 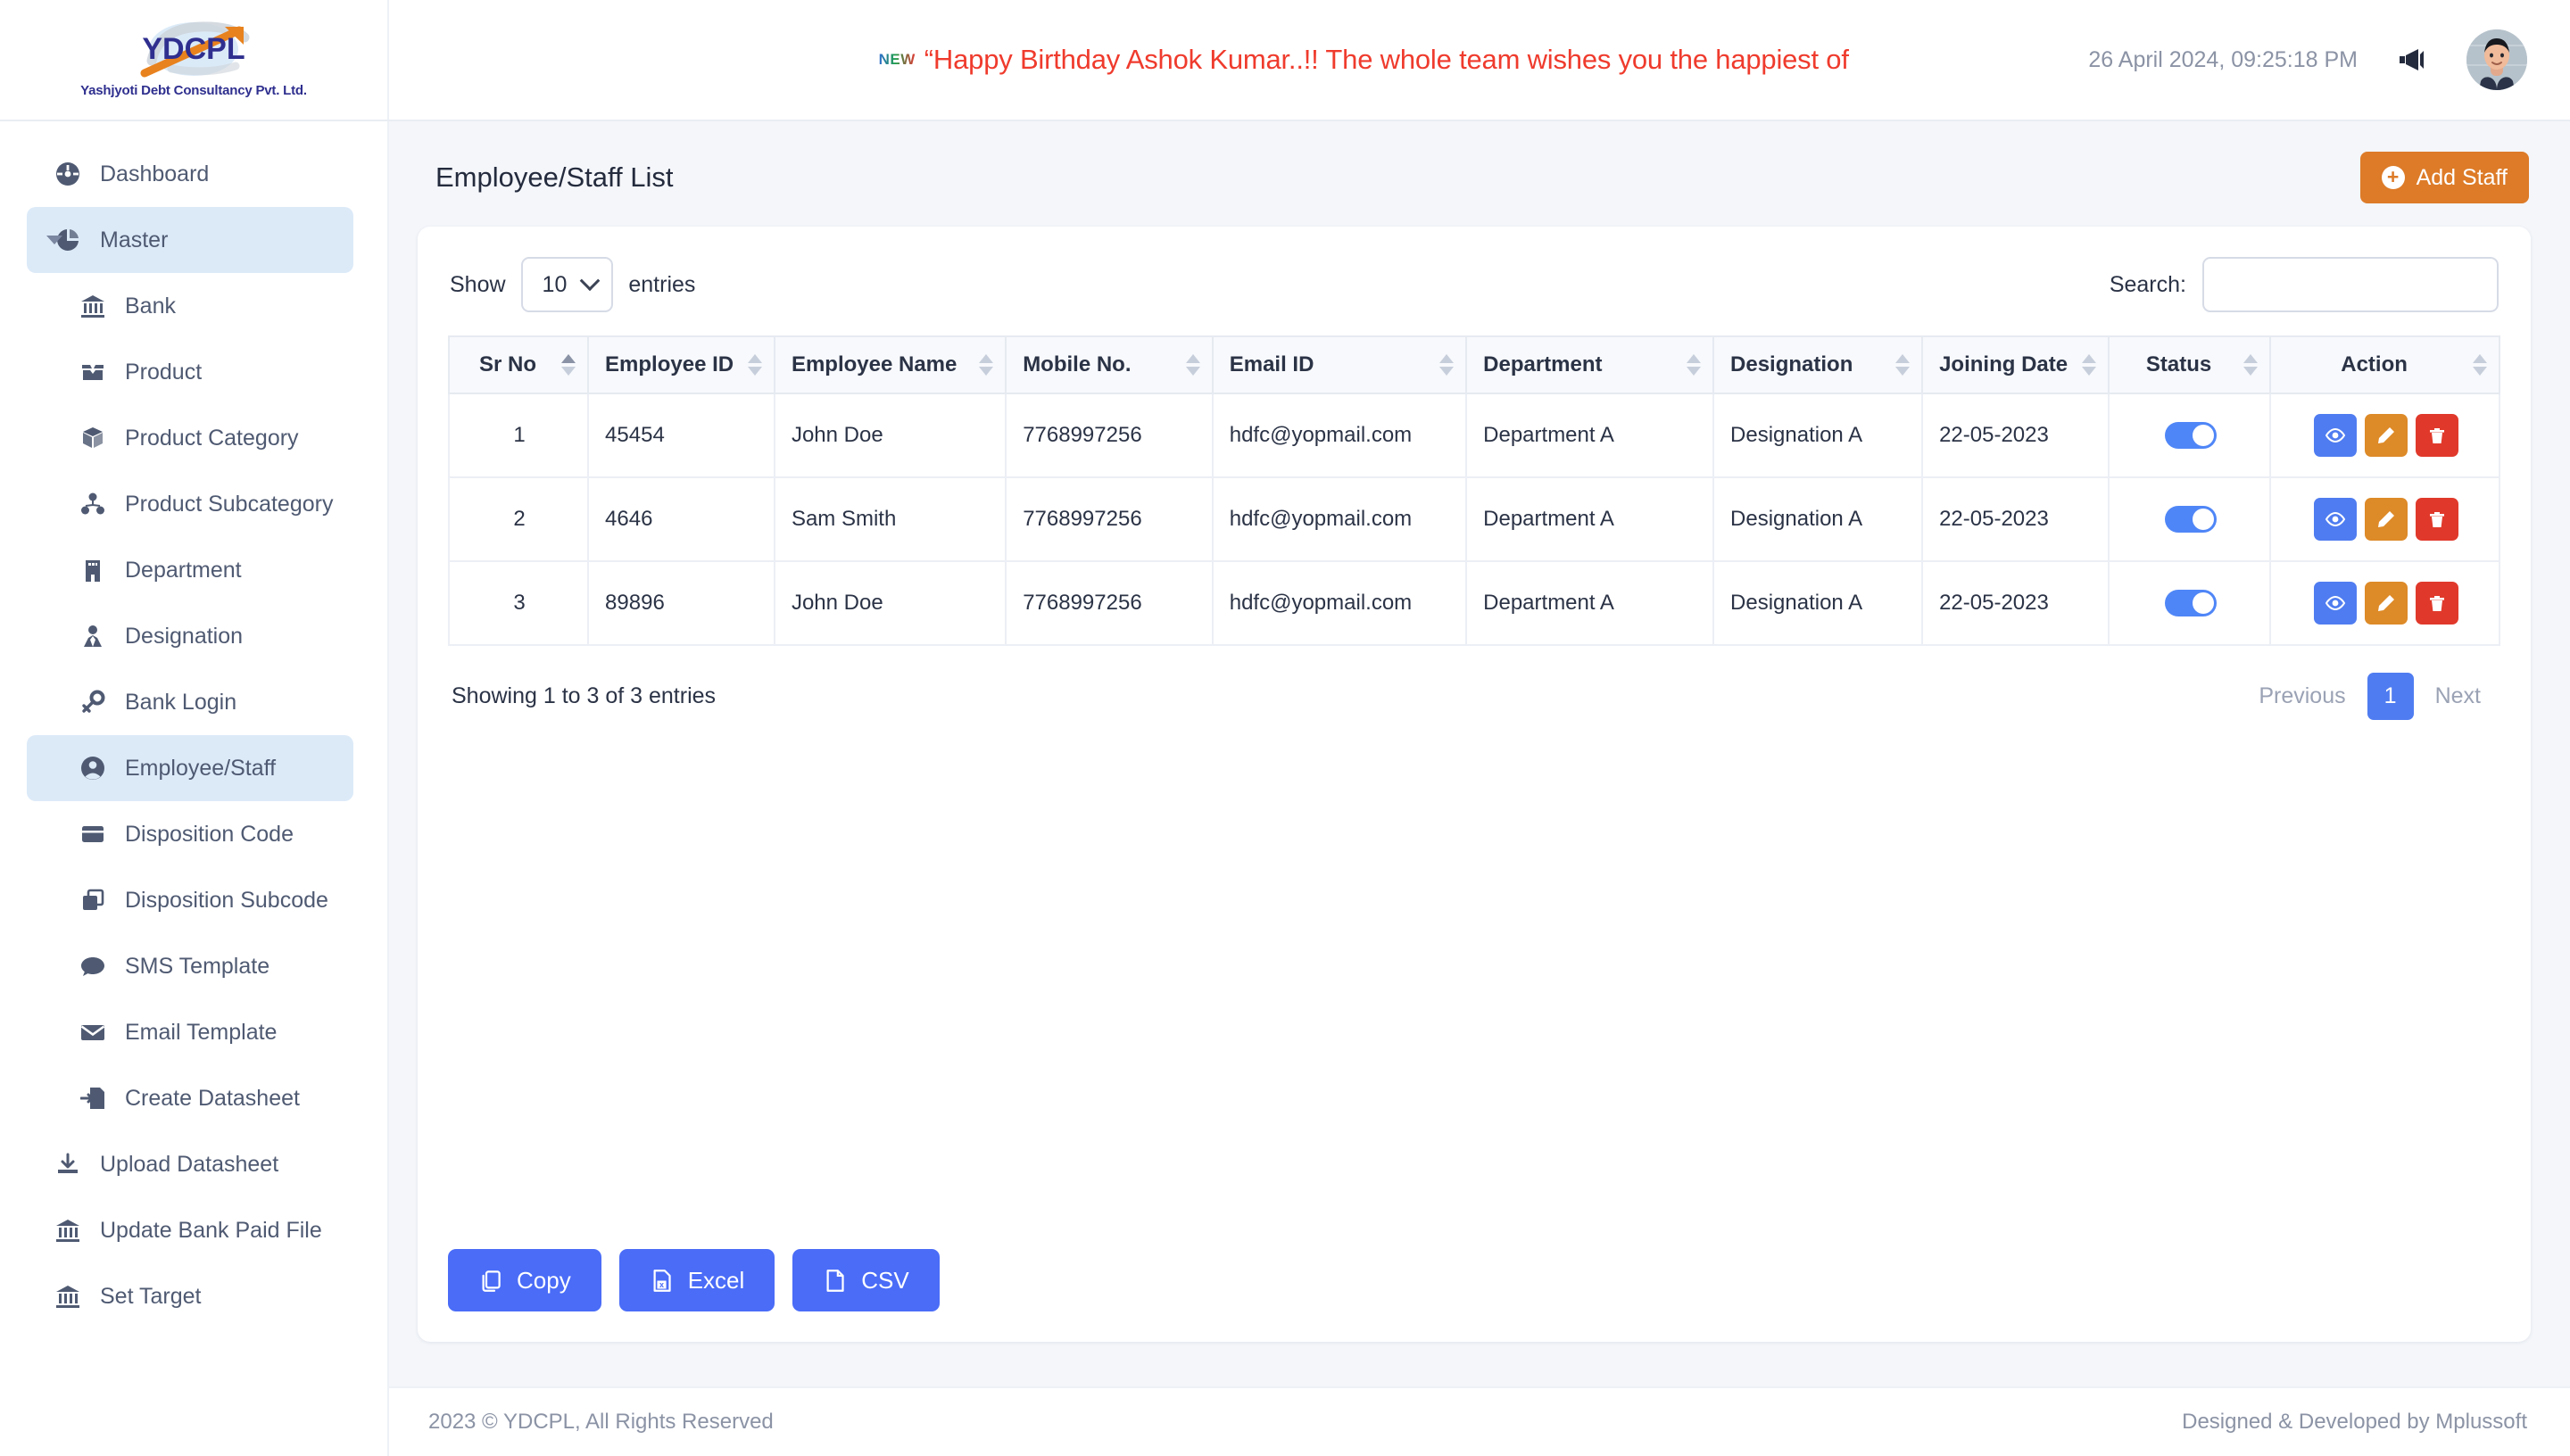 I want to click on col-label: Email ID, so click(x=1272, y=364).